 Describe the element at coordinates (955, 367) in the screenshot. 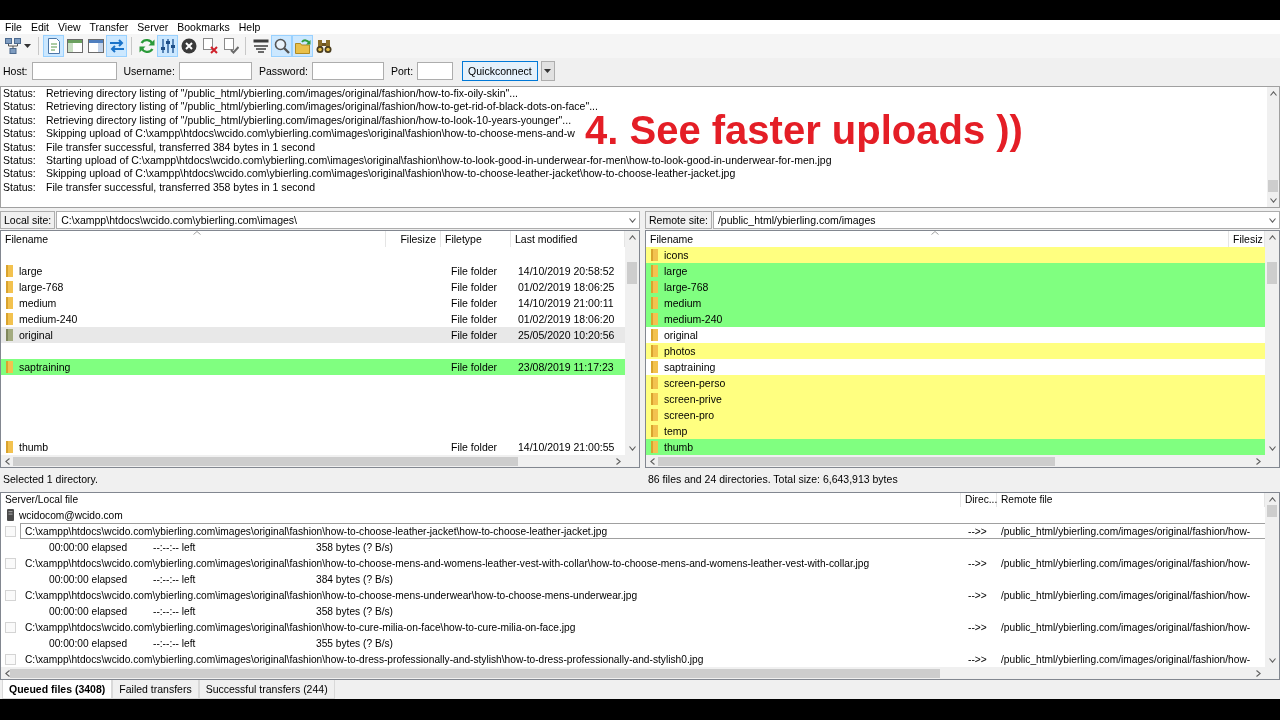

I see `folder-row: saptraining` at that location.